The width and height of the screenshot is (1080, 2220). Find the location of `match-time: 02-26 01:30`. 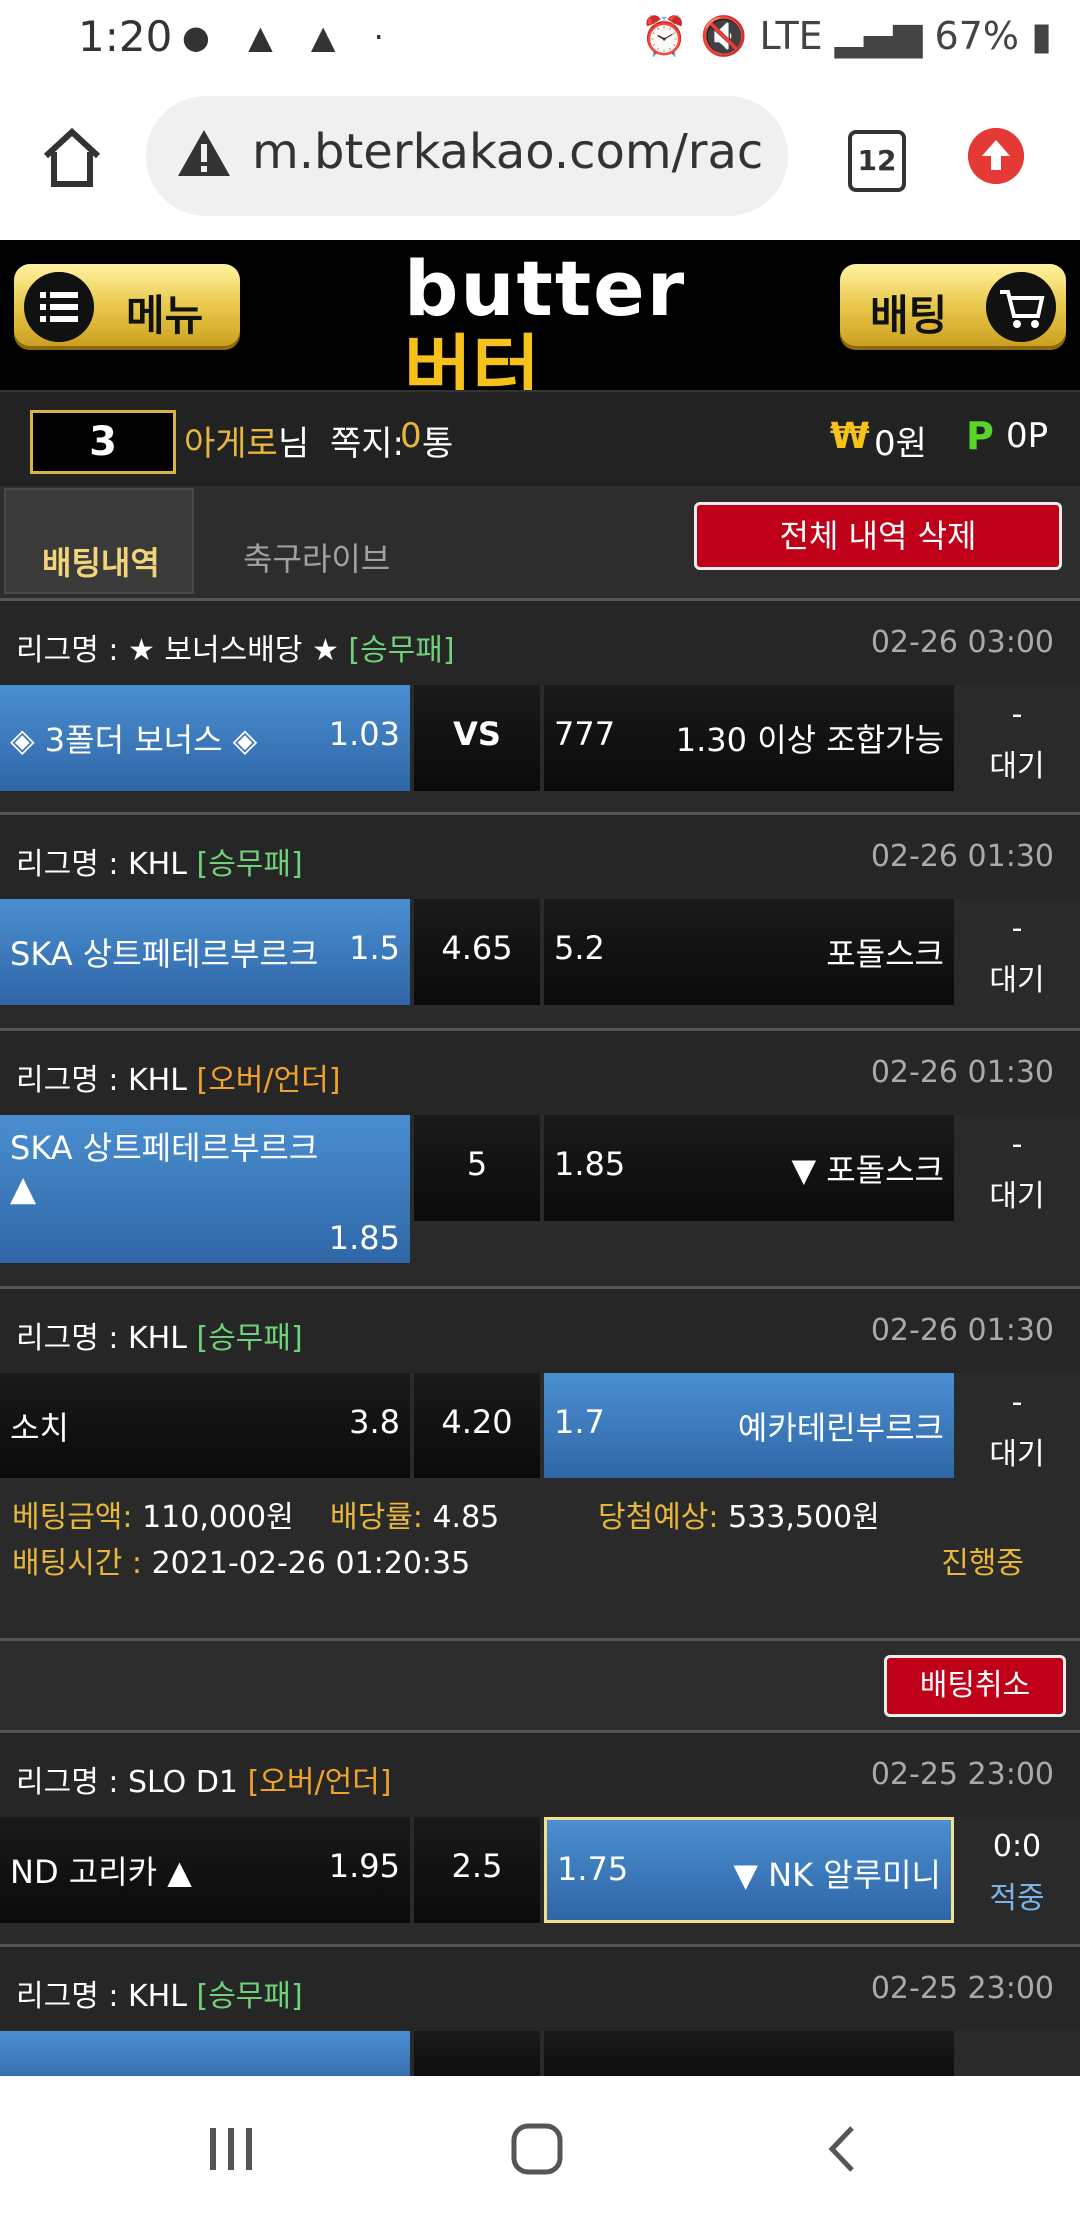

match-time: 02-26 01:30 is located at coordinates (962, 856).